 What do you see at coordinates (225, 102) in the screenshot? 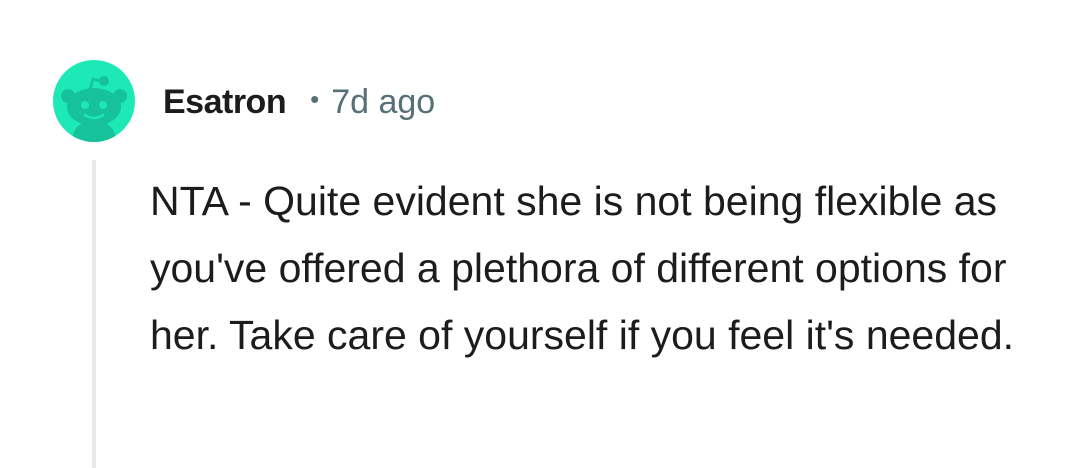
I see `username-link: Esatron` at bounding box center [225, 102].